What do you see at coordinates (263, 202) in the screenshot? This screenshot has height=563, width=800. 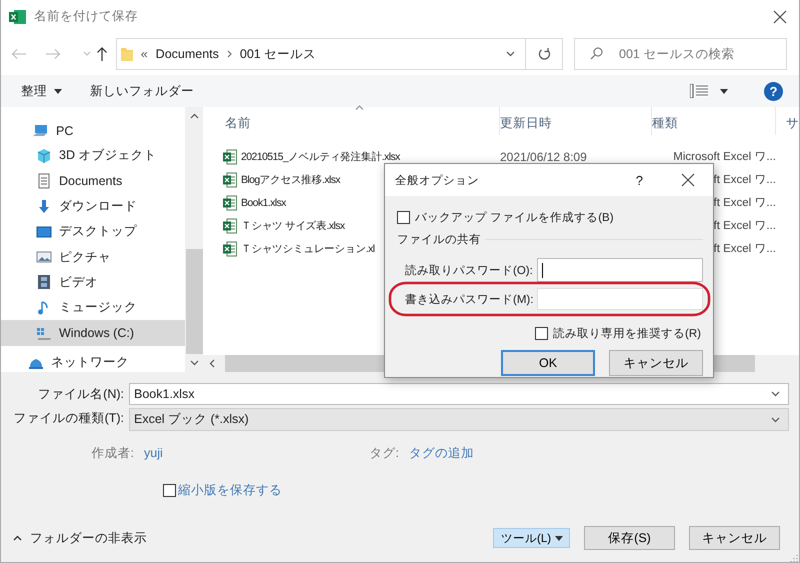 I see `file-name: Book1.xlsx` at bounding box center [263, 202].